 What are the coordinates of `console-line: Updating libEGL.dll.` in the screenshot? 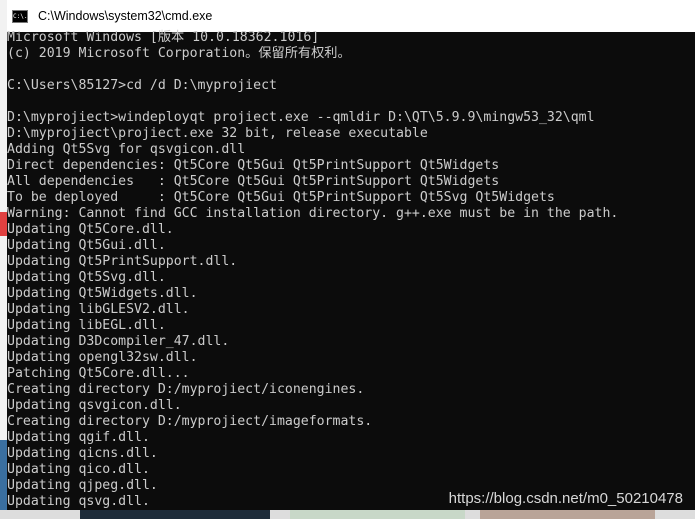 It's located at (86, 325).